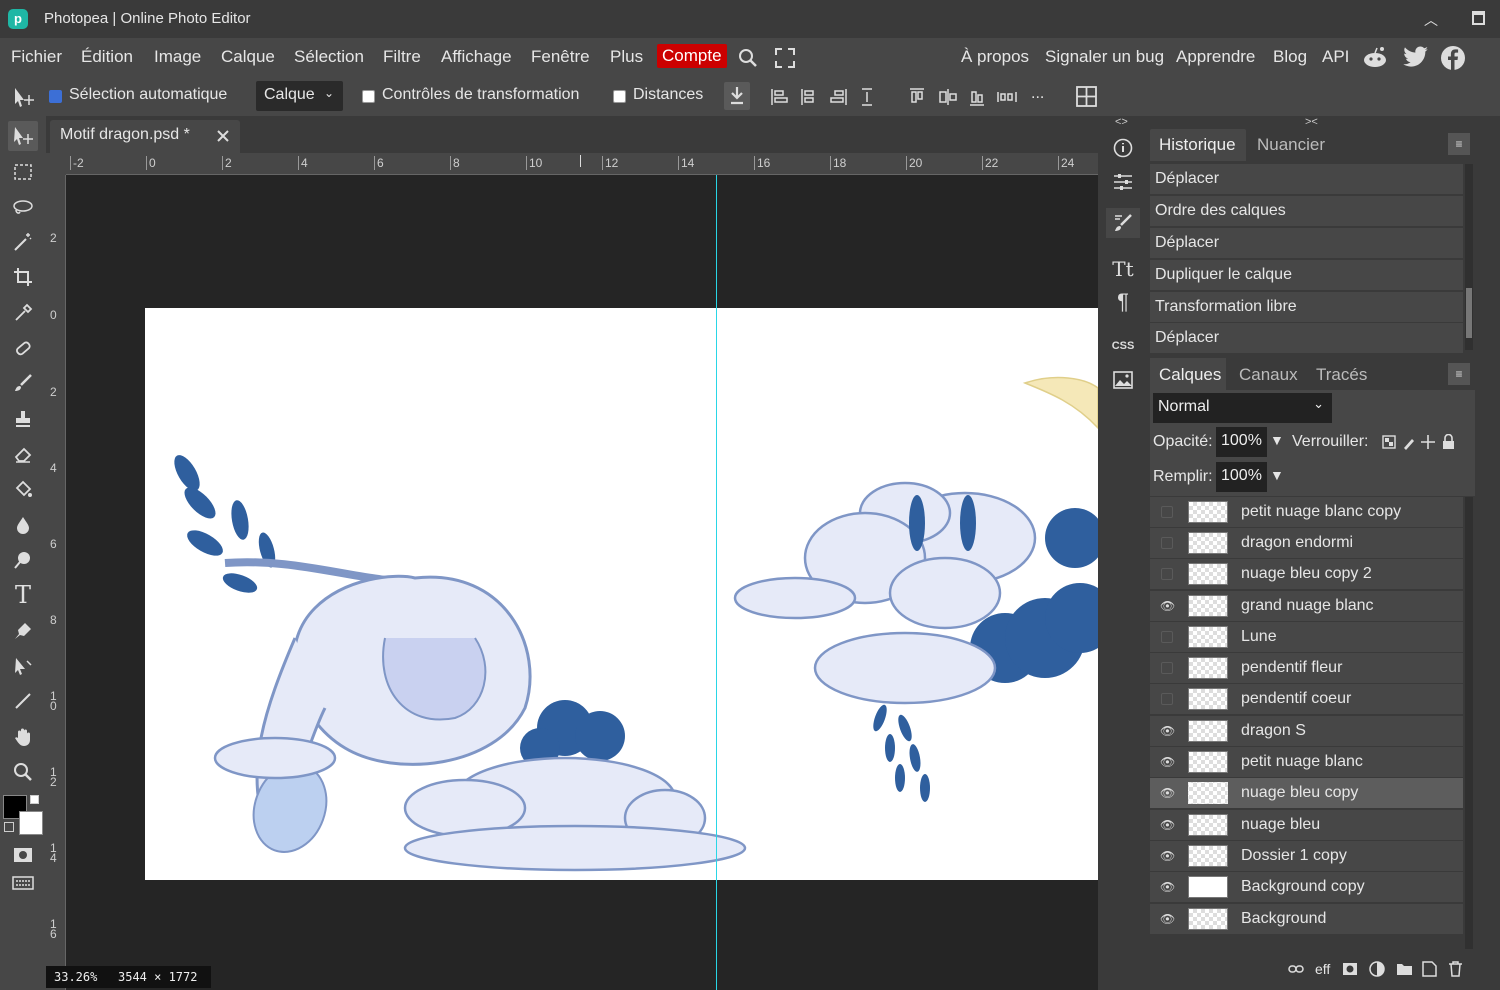 This screenshot has height=990, width=1500. What do you see at coordinates (1429, 969) in the screenshot?
I see `new-layer-icon` at bounding box center [1429, 969].